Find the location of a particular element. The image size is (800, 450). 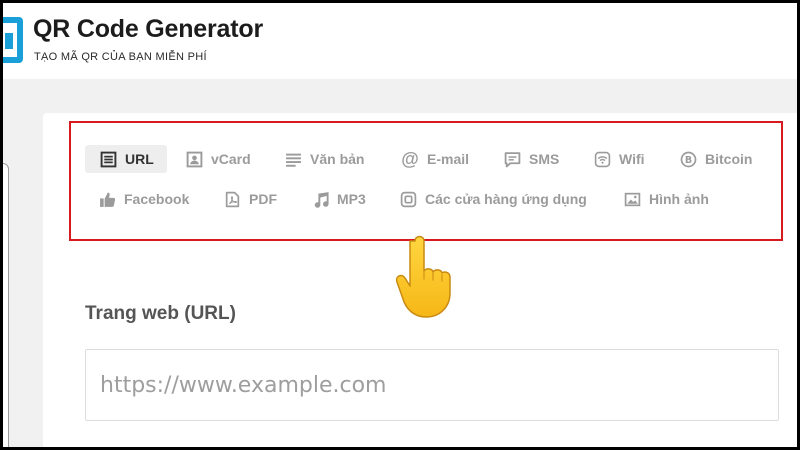

tab-pdf: PDF is located at coordinates (250, 199).